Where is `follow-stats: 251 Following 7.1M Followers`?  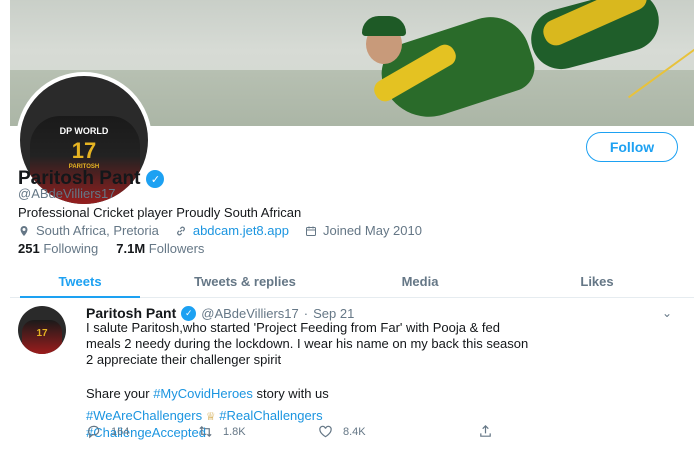 follow-stats: 251 Following 7.1M Followers is located at coordinates (111, 248).